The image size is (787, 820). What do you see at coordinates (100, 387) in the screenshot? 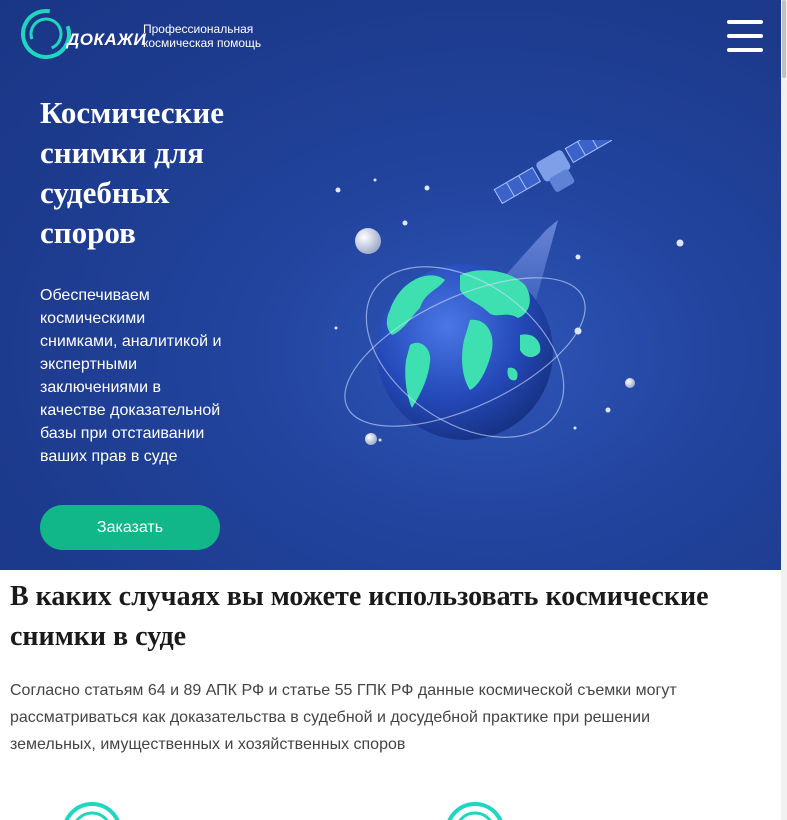
I see `hero-text-line: заключениями в` at bounding box center [100, 387].